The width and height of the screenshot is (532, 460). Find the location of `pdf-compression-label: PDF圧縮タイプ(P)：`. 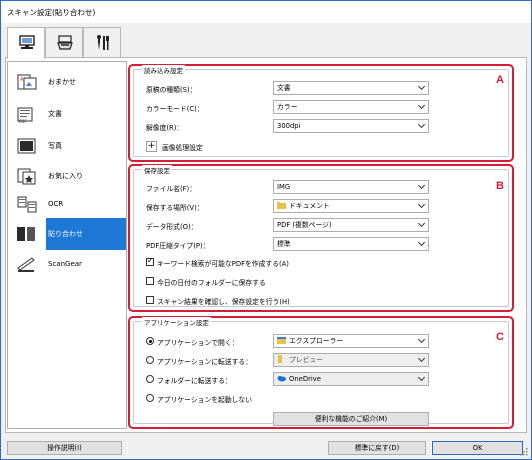

pdf-compression-label: PDF圧縮タイプ(P)： is located at coordinates (178, 246).